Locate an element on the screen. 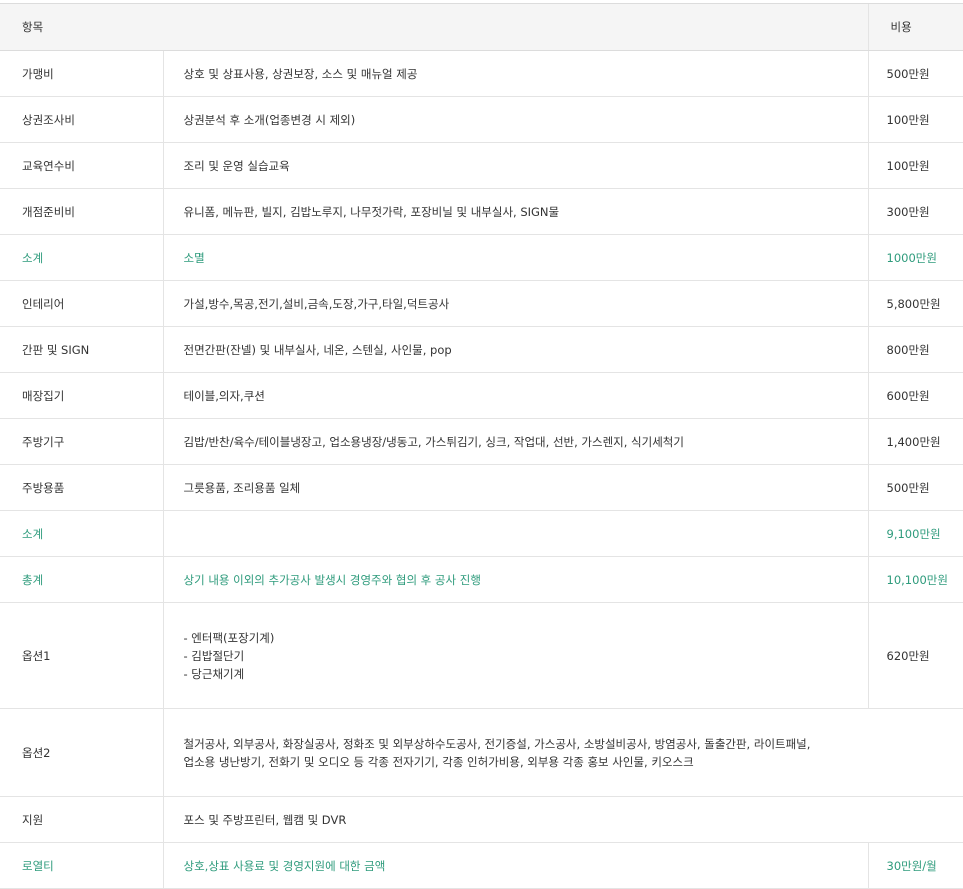 The image size is (963, 889). table-row: 가맹비 상호 및 상표사용, 상권보장, 소스 및 매뉴얼 제공 500만원 is located at coordinates (481, 74).